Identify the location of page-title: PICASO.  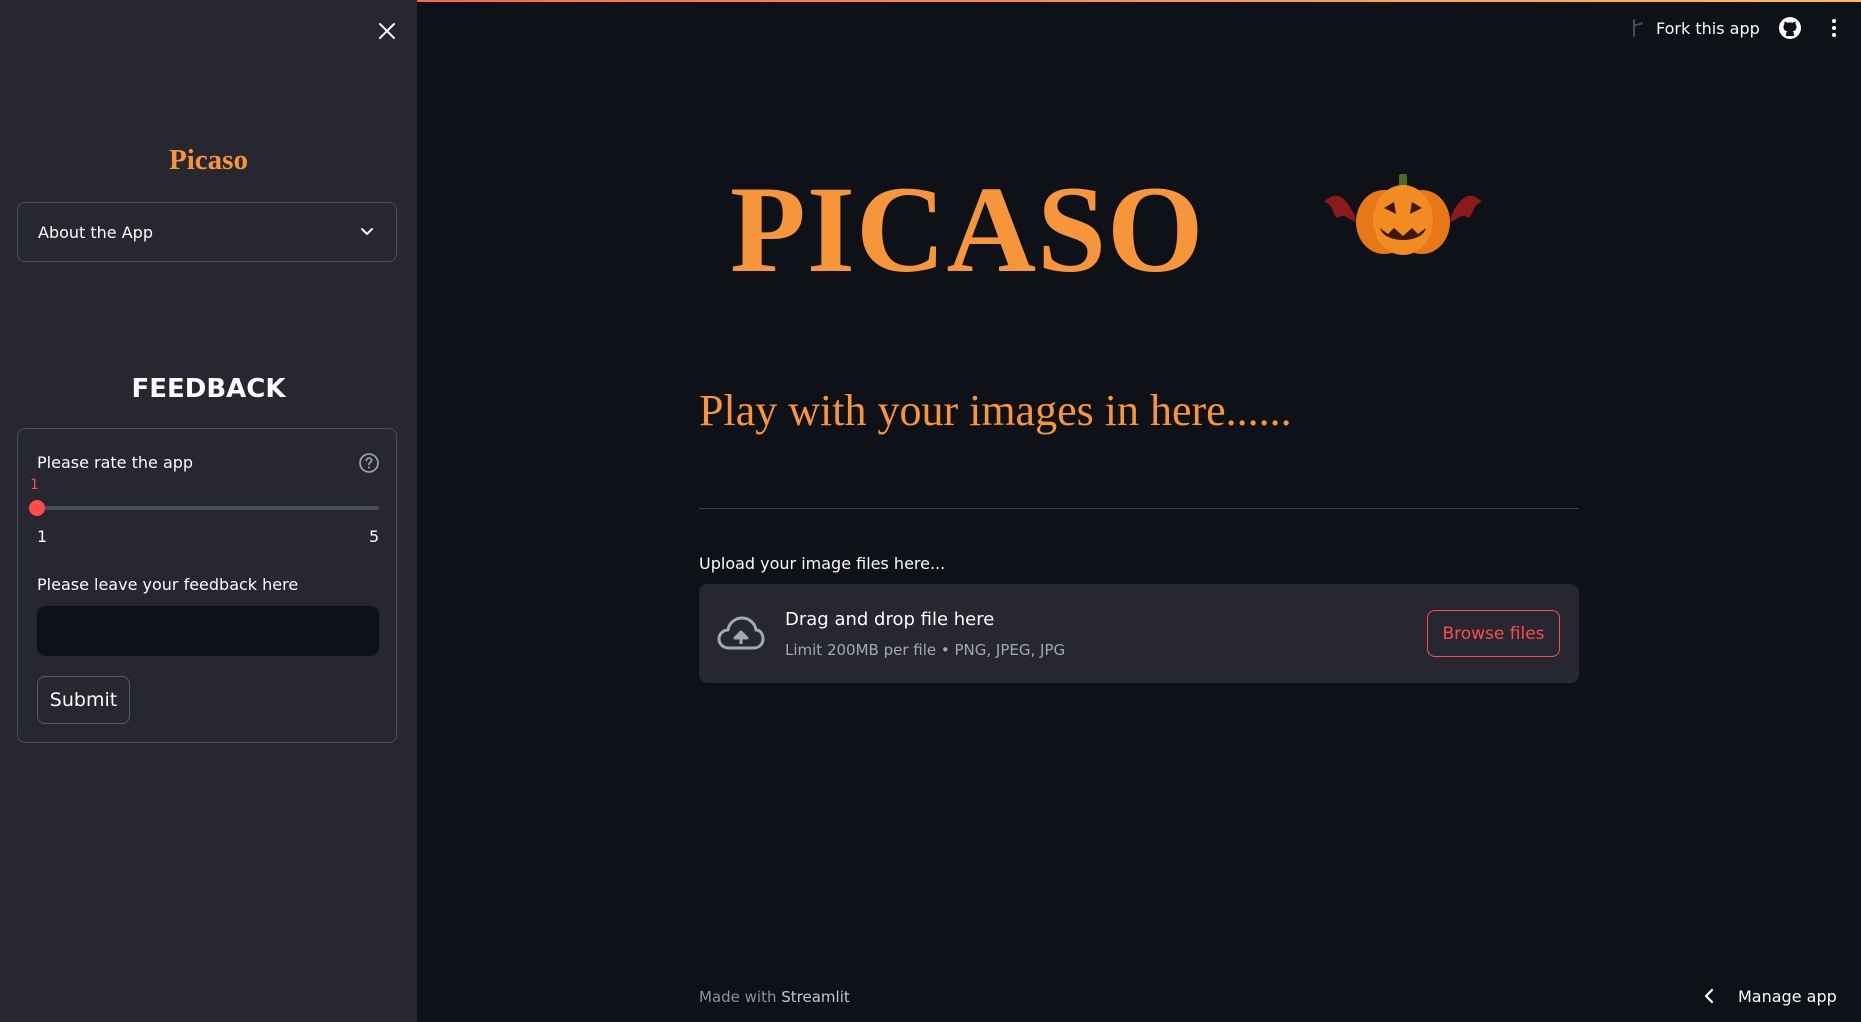
(967, 229).